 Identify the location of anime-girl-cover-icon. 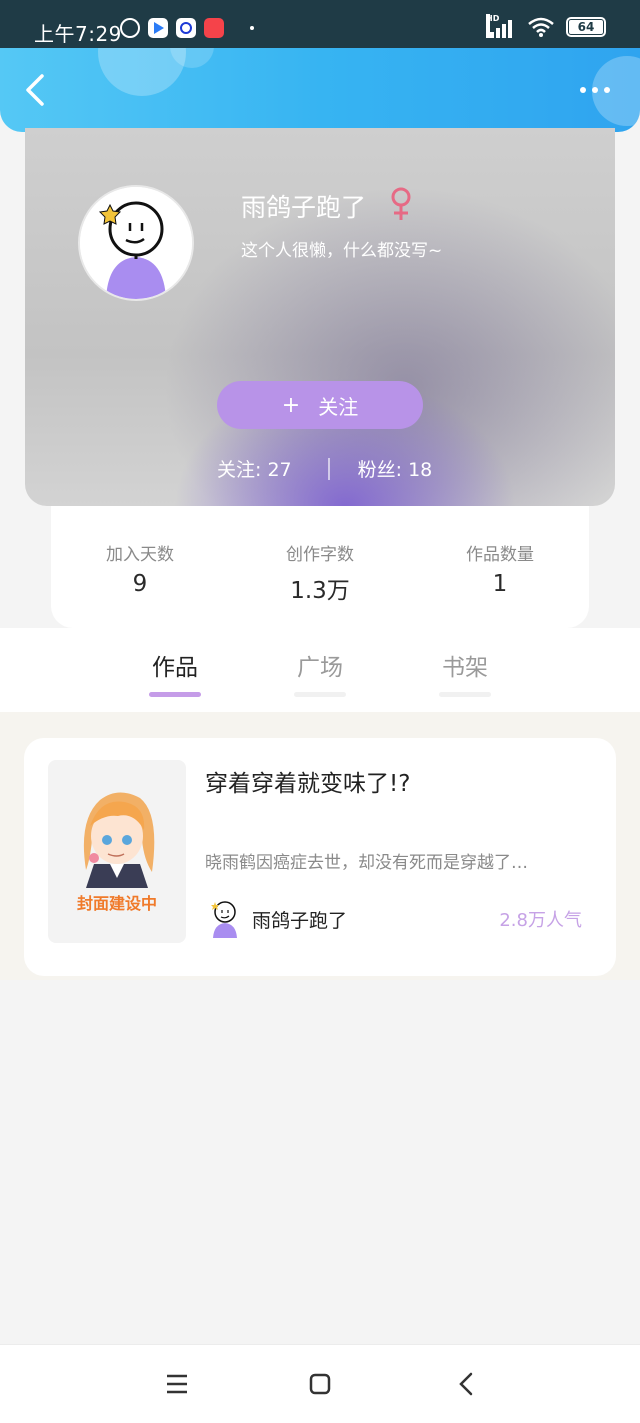
(119, 840).